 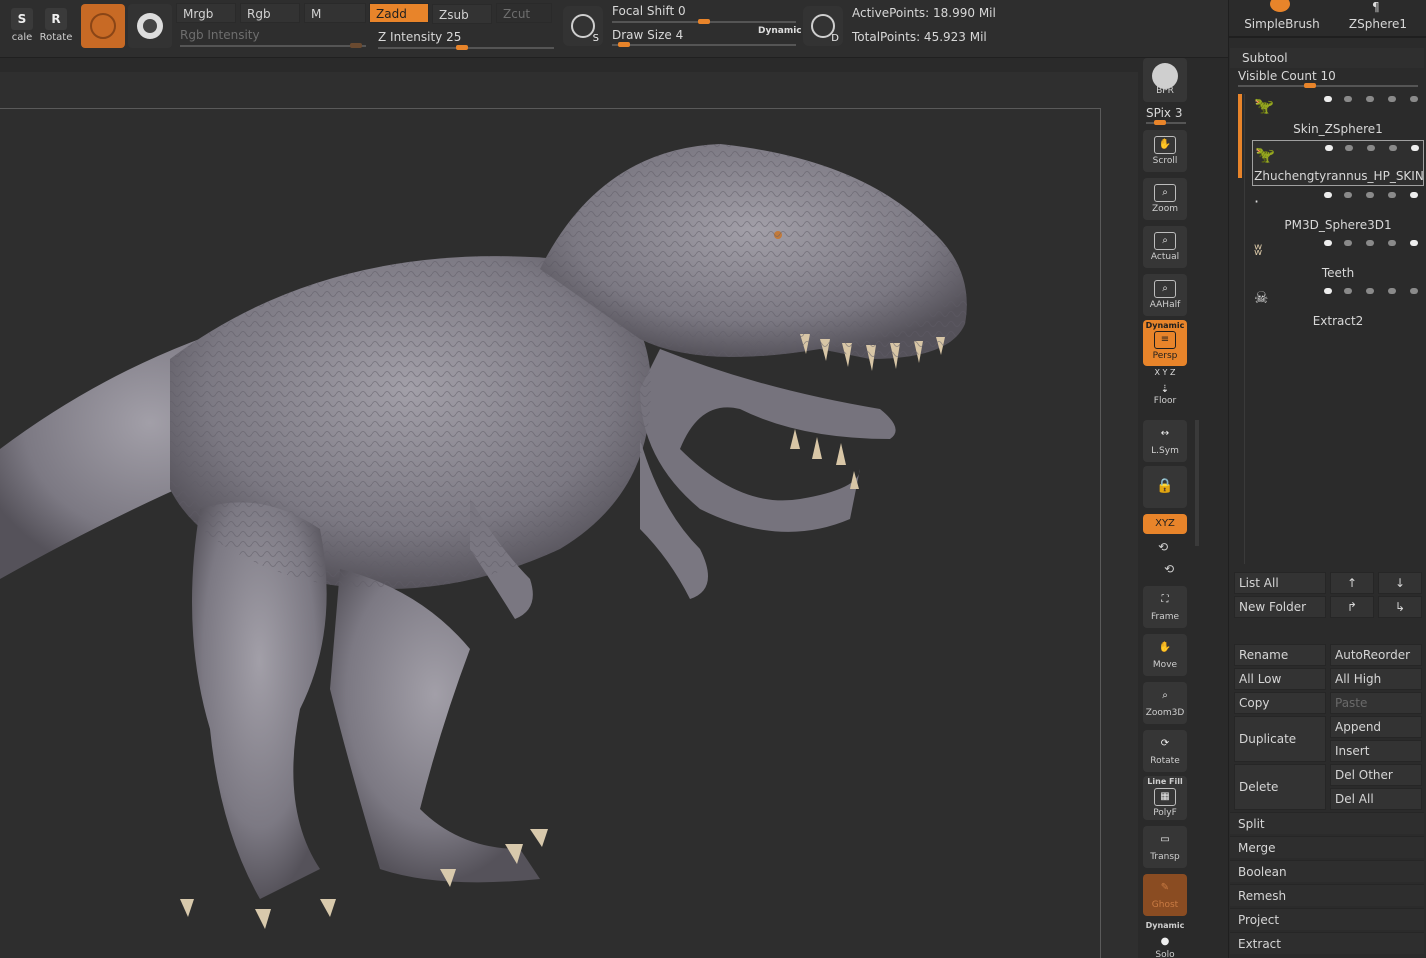 I want to click on extract-section: Extract, so click(x=1327, y=943).